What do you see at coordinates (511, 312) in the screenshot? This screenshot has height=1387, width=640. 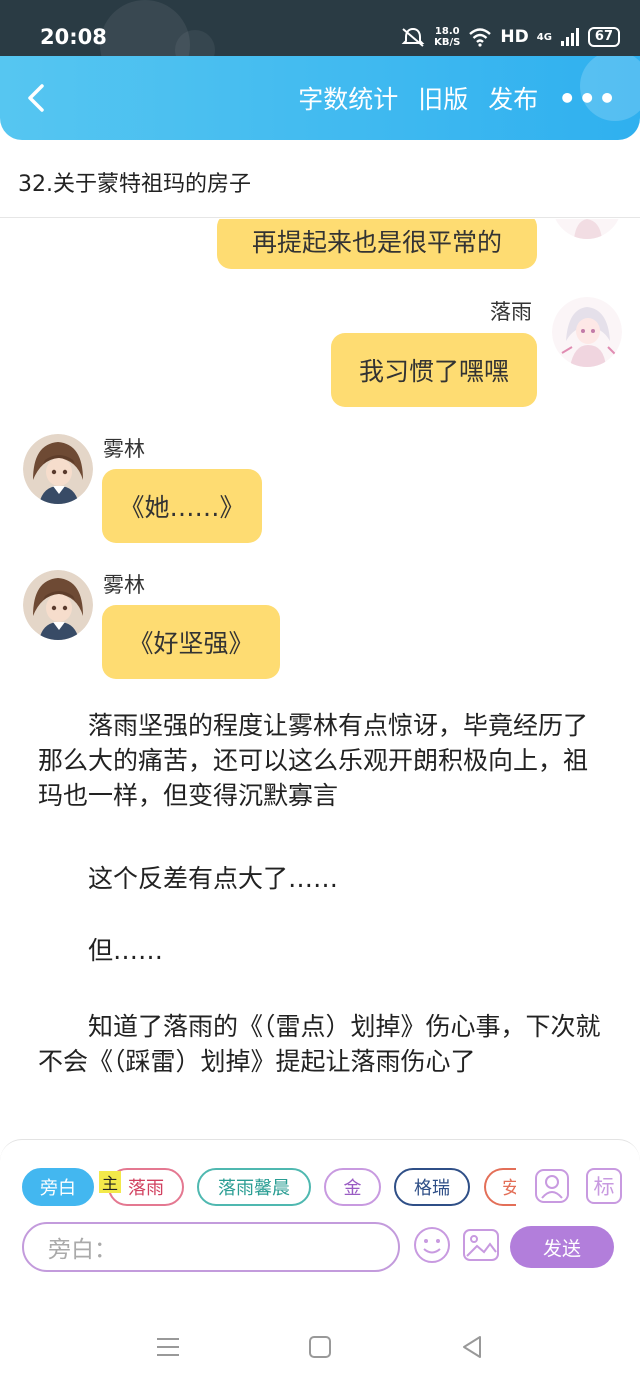 I see `speaker-name: 落雨` at bounding box center [511, 312].